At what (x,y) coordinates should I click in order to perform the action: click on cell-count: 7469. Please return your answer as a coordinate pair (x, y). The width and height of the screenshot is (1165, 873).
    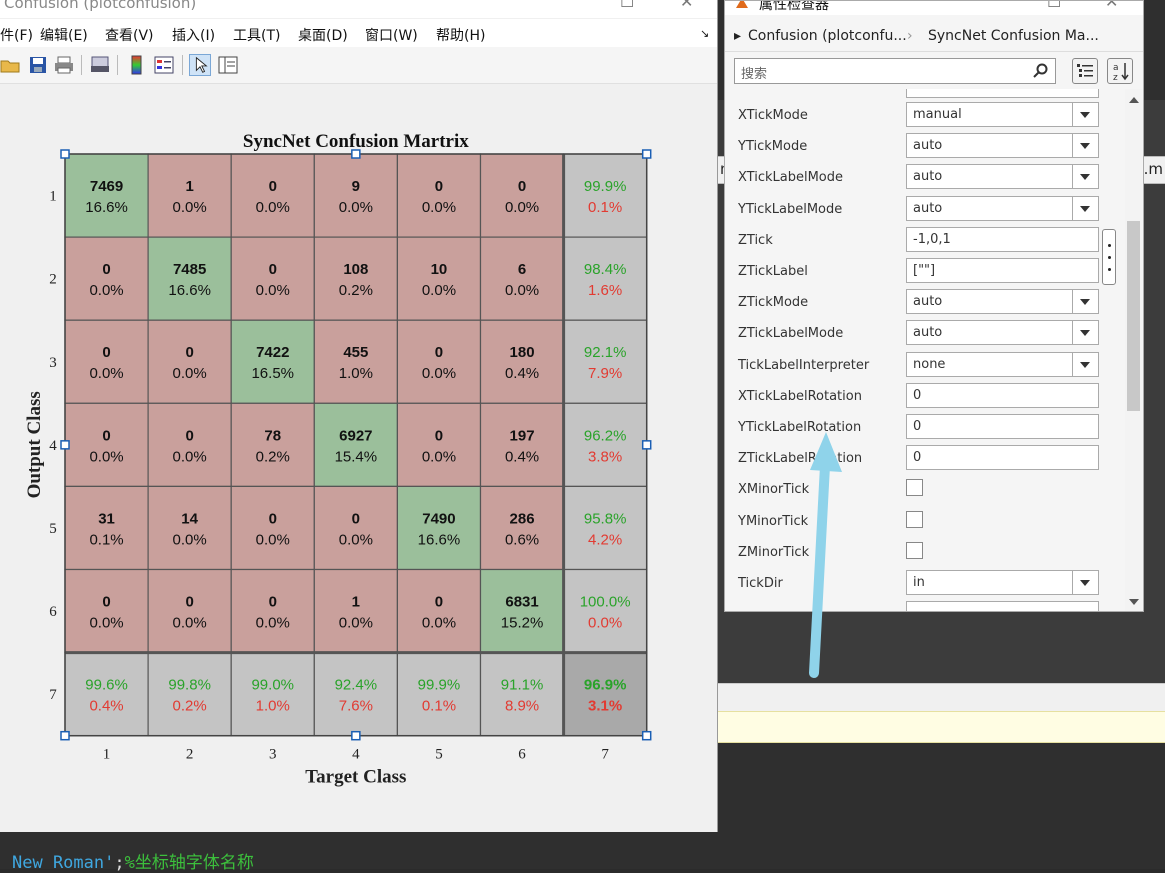
    Looking at the image, I should click on (106, 186).